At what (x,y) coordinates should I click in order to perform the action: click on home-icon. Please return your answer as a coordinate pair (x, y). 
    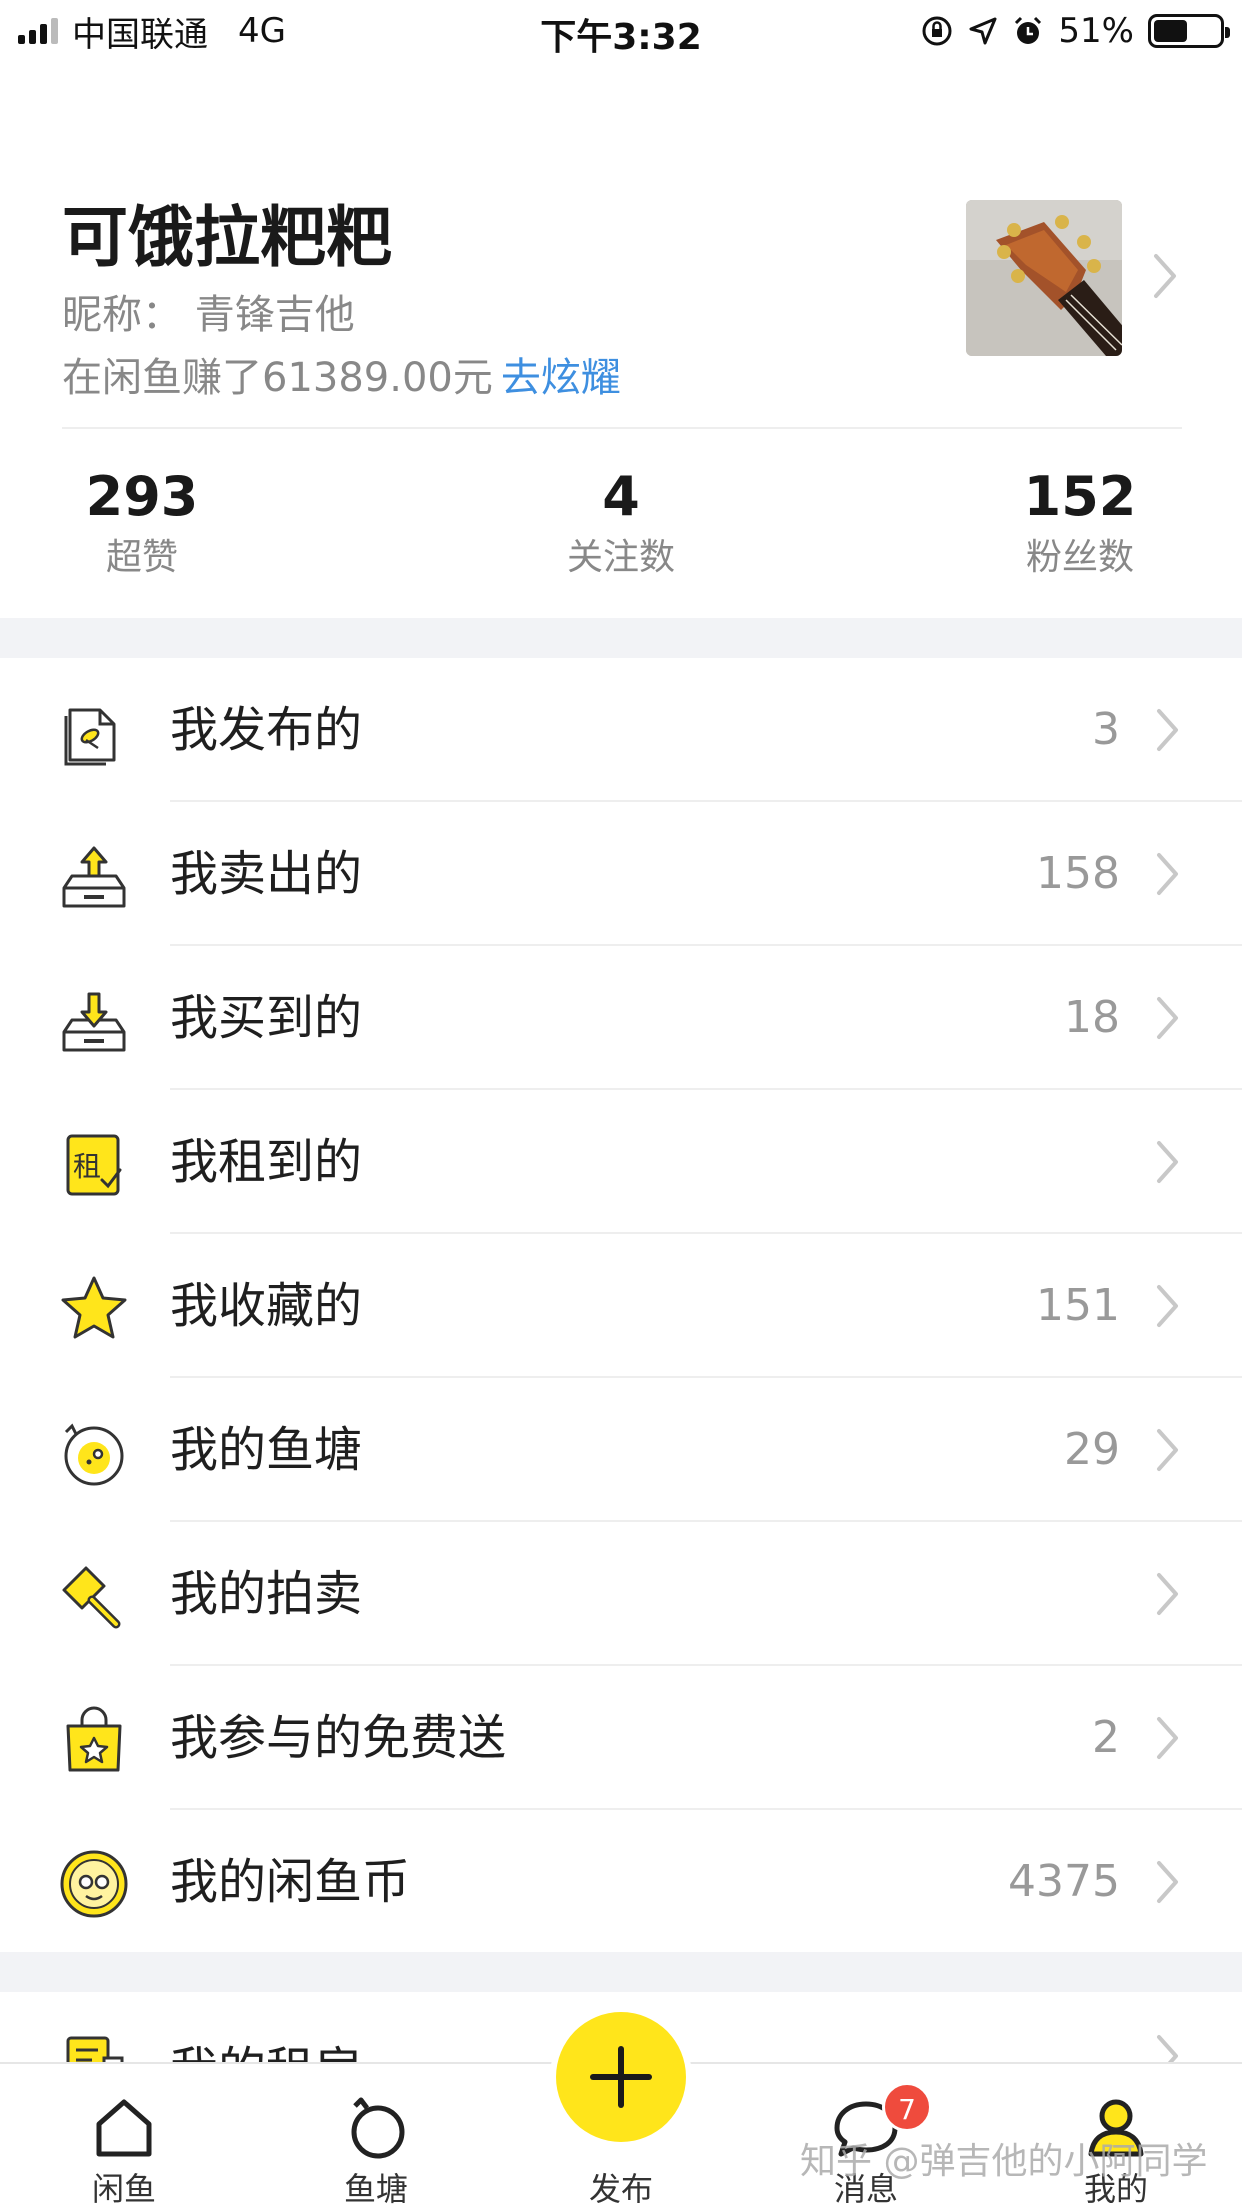
    Looking at the image, I should click on (124, 2128).